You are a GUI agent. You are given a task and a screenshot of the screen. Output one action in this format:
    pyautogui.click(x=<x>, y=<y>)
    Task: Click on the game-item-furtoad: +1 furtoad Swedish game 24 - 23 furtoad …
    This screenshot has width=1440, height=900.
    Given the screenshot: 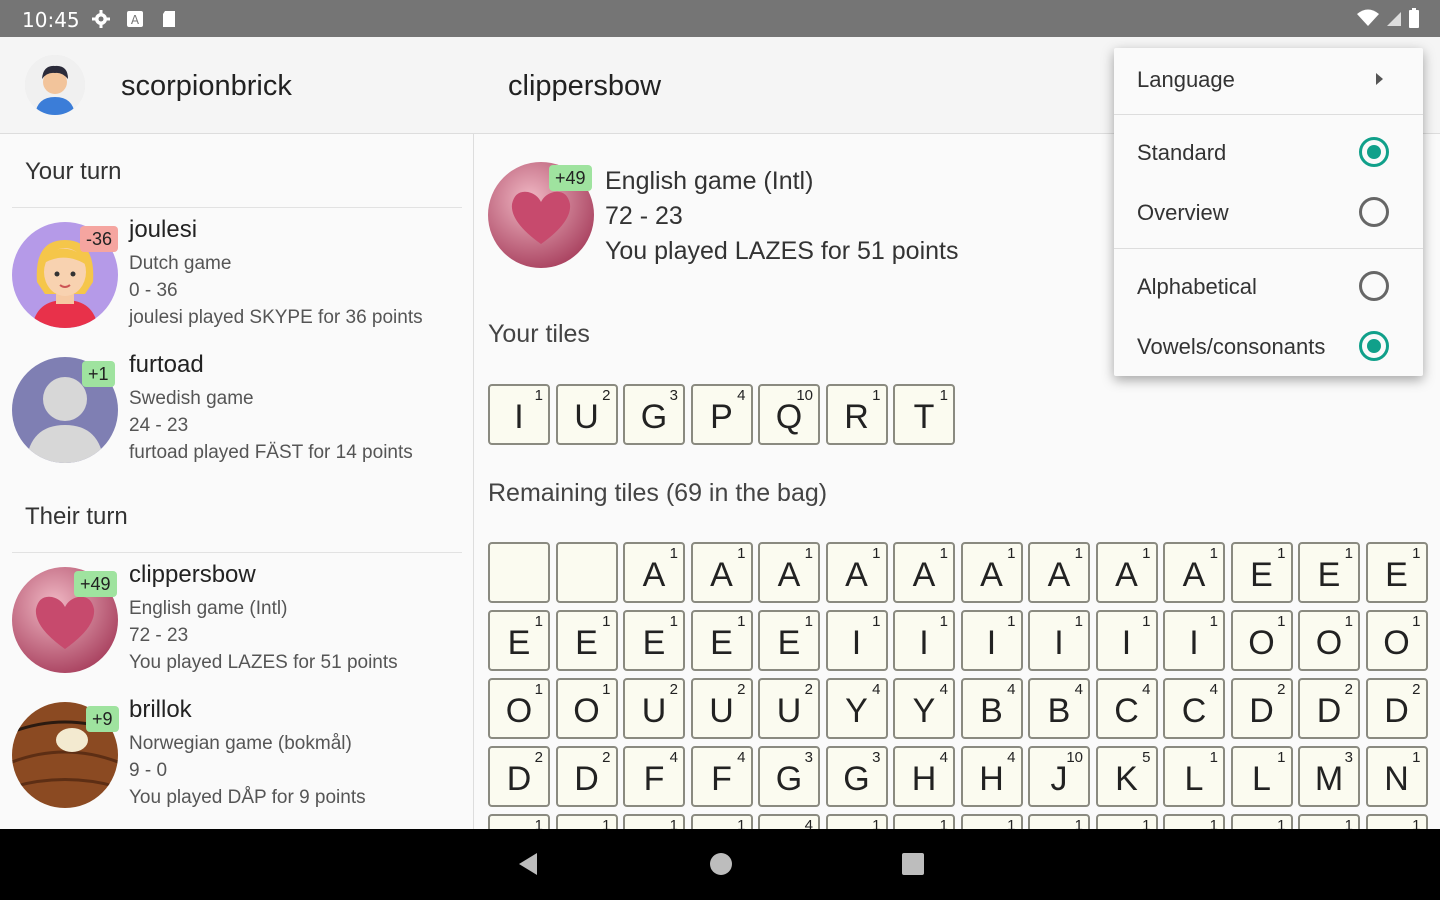 What is the action you would take?
    pyautogui.click(x=237, y=413)
    